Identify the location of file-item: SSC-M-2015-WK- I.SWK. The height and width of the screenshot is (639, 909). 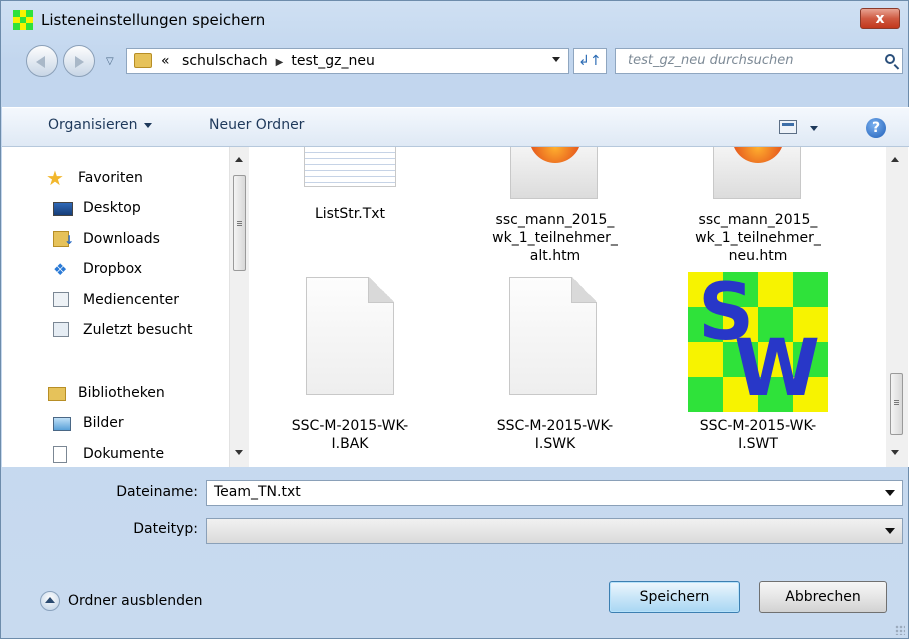
(555, 367).